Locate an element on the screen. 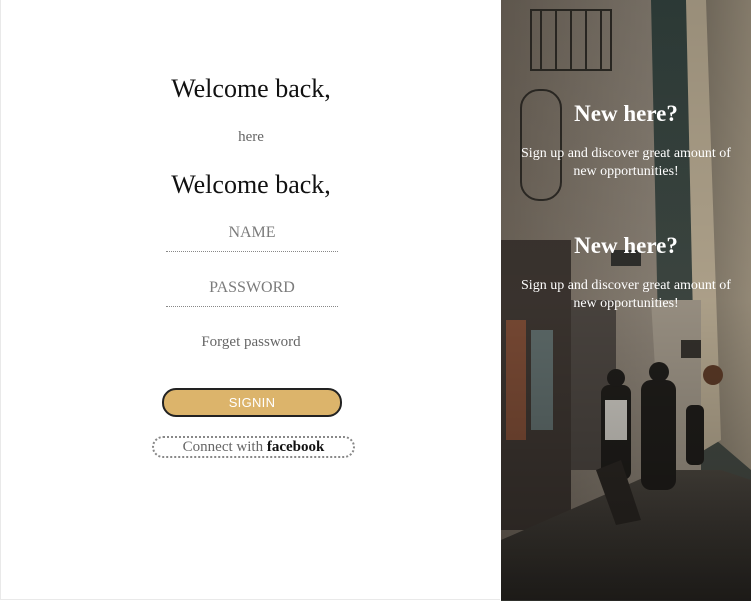 This screenshot has height=601, width=751. here-text: here is located at coordinates (251, 137).